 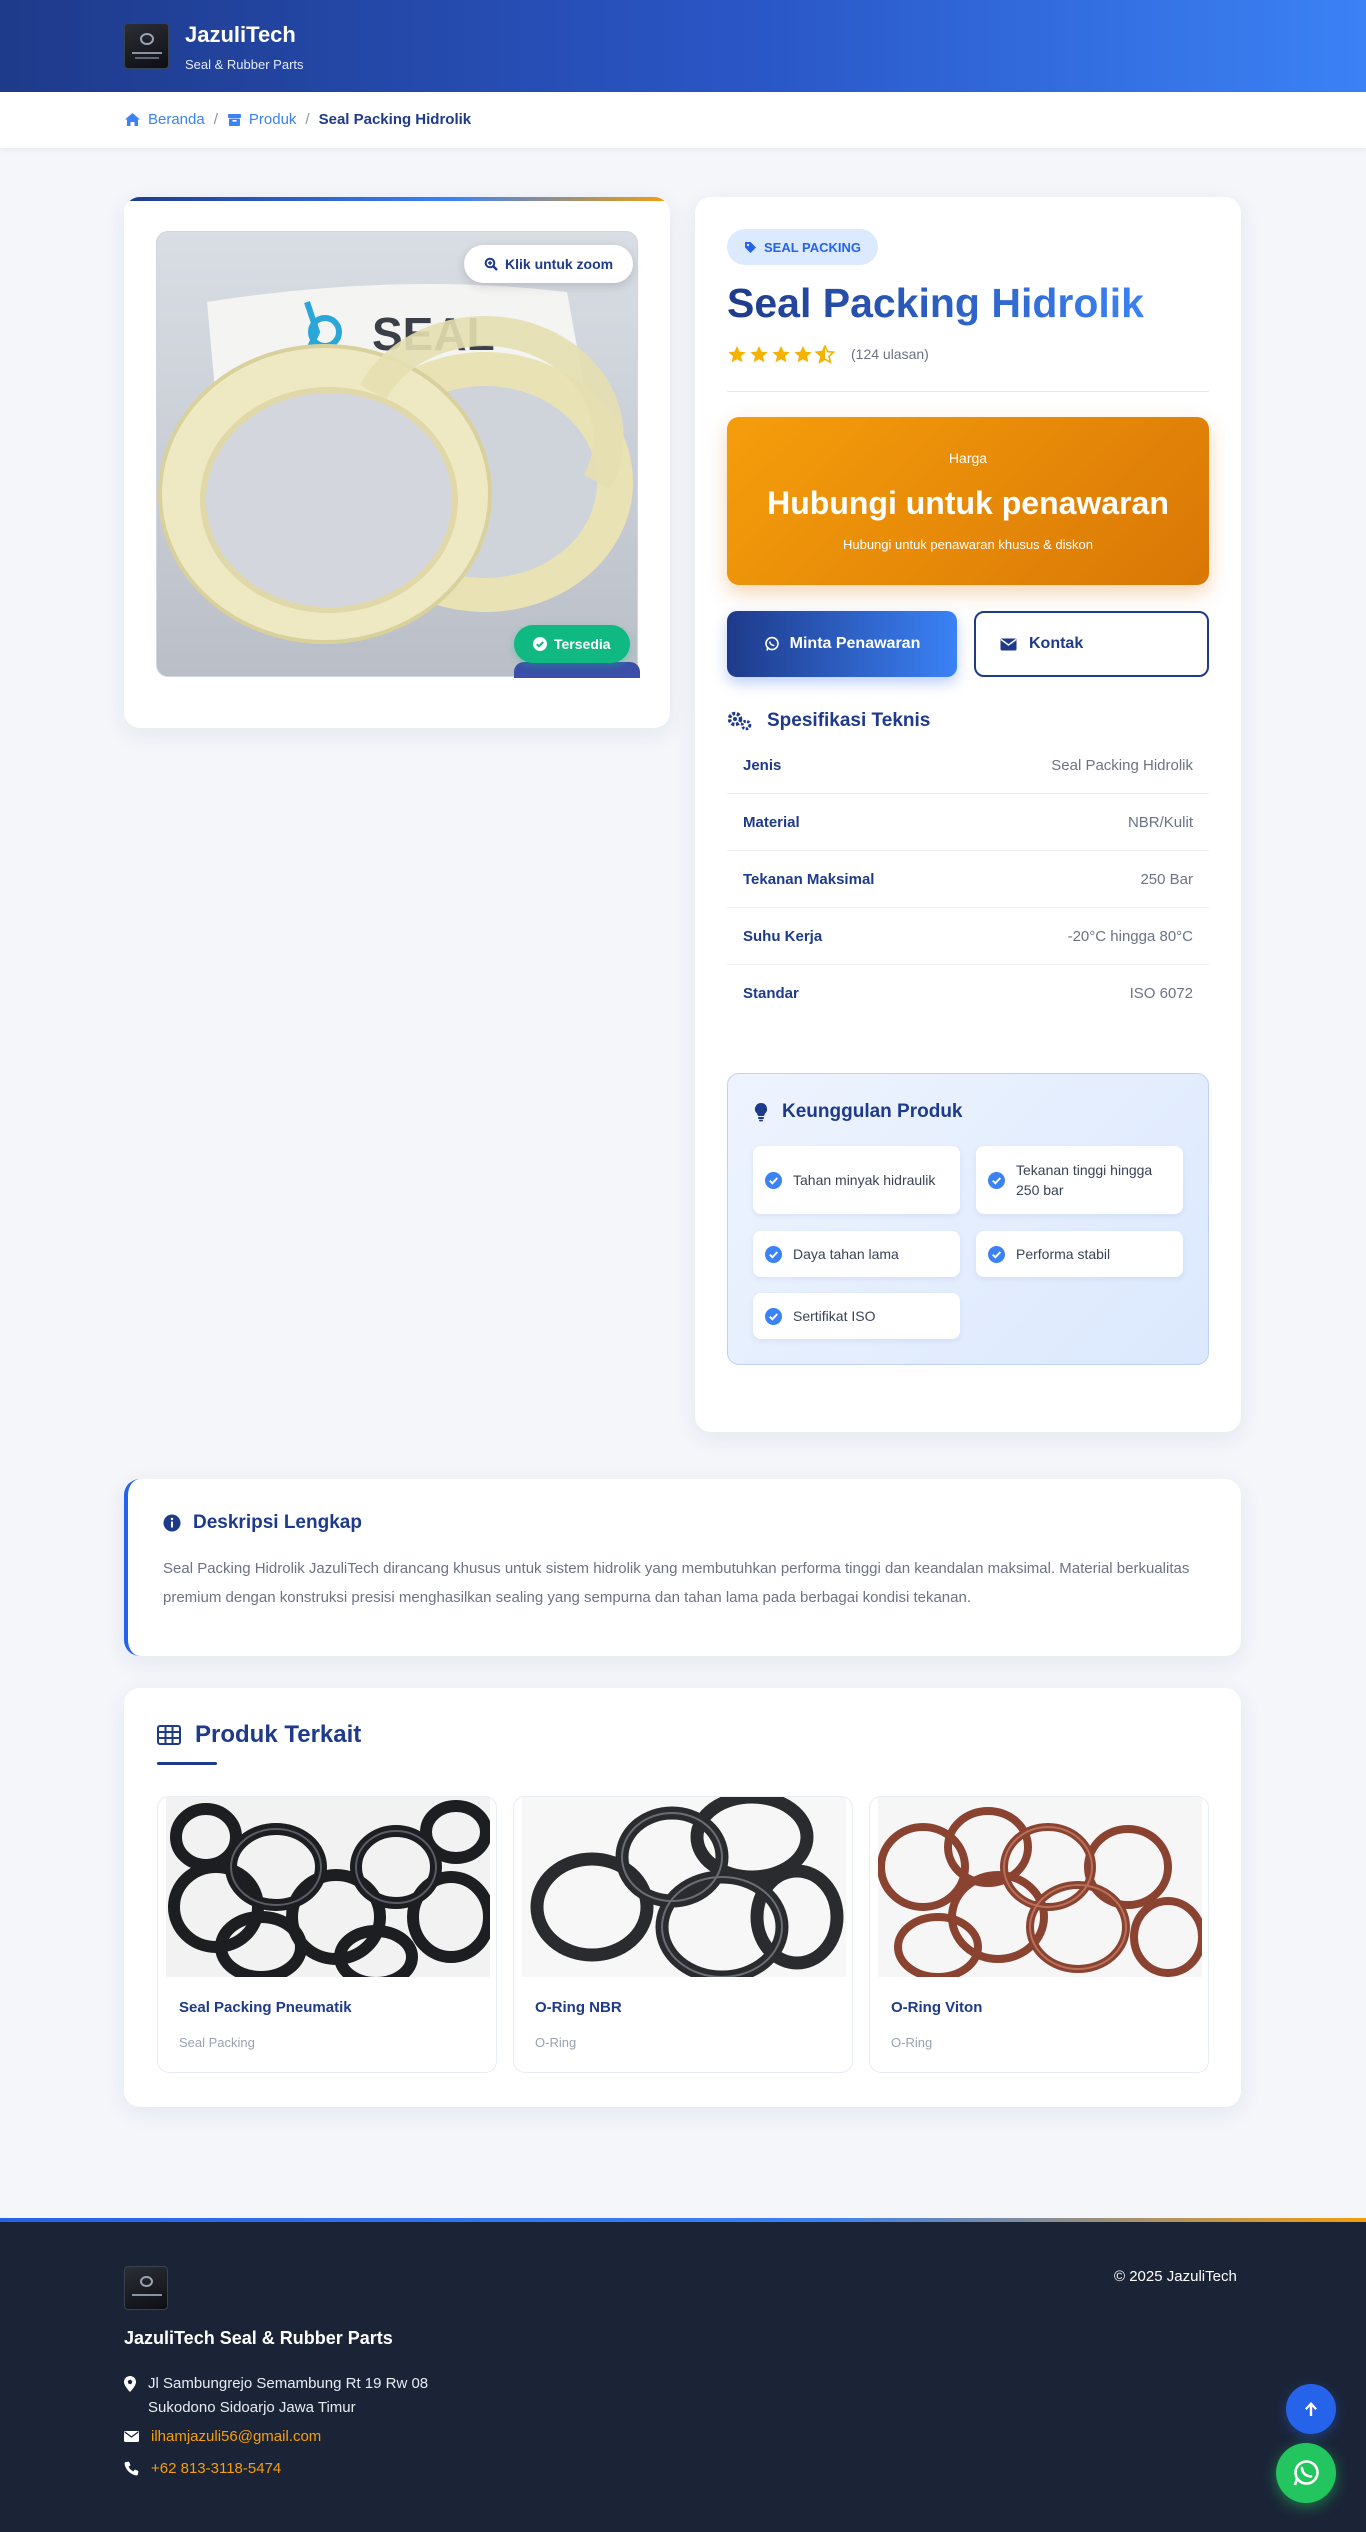 I want to click on specs-heading-label: Spesifikasi Teknis, so click(x=849, y=720).